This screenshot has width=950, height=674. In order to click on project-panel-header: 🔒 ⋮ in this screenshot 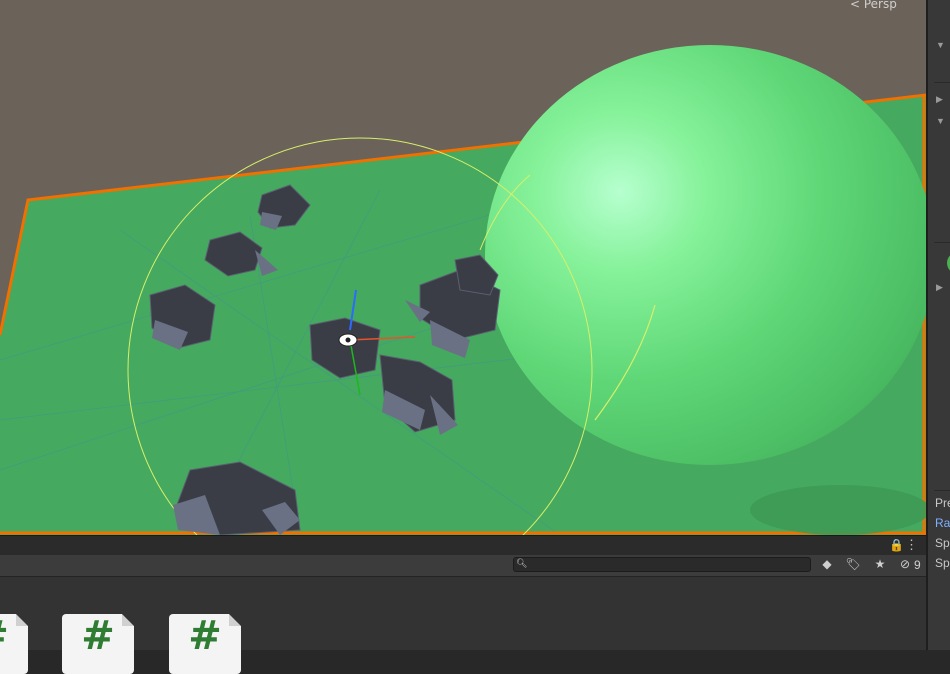, I will do `click(463, 545)`.